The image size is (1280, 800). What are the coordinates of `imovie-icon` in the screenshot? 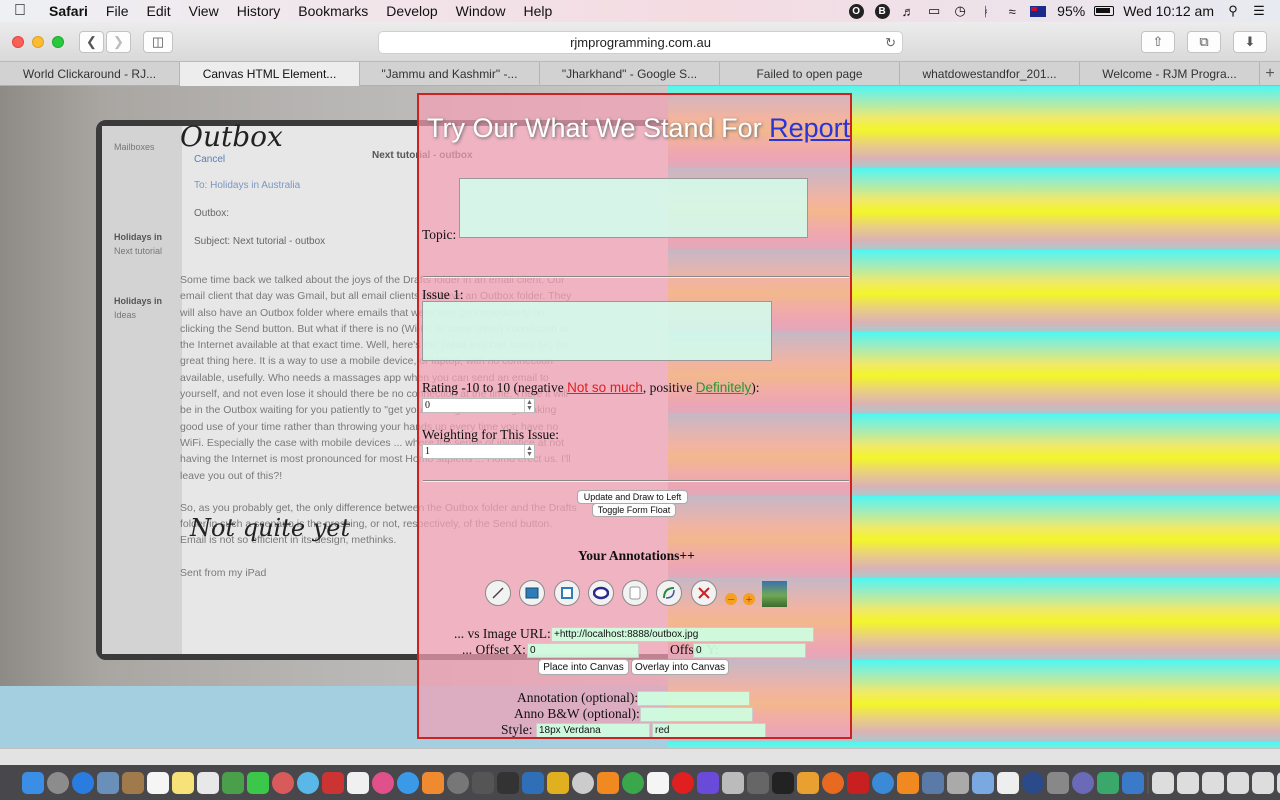 It's located at (708, 782).